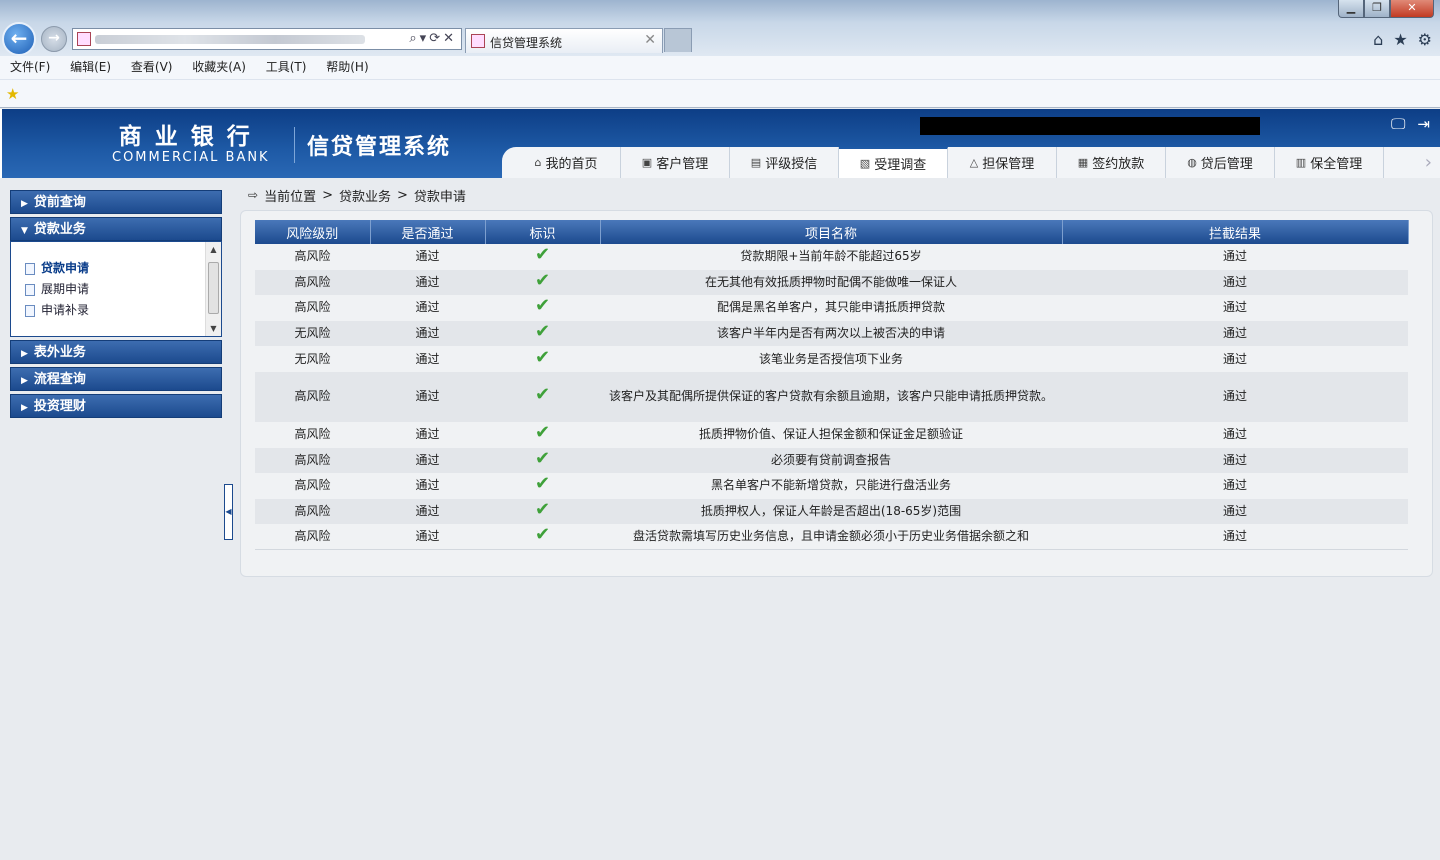  Describe the element at coordinates (267, 39) in the screenshot. I see `address-bar: ⌕▾⟳✕` at that location.